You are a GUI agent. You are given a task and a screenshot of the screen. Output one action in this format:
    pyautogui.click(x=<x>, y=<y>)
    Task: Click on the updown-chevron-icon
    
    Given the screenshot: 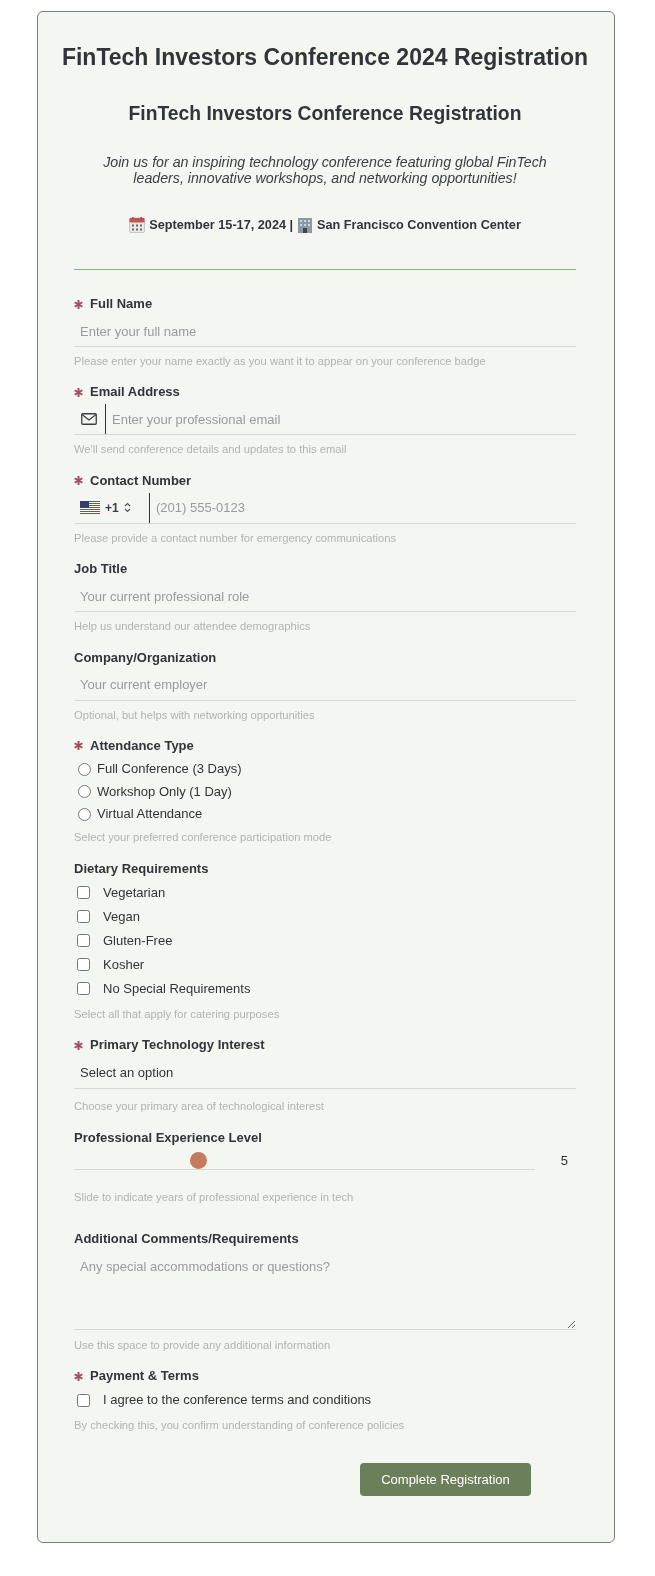 What is the action you would take?
    pyautogui.click(x=127, y=508)
    